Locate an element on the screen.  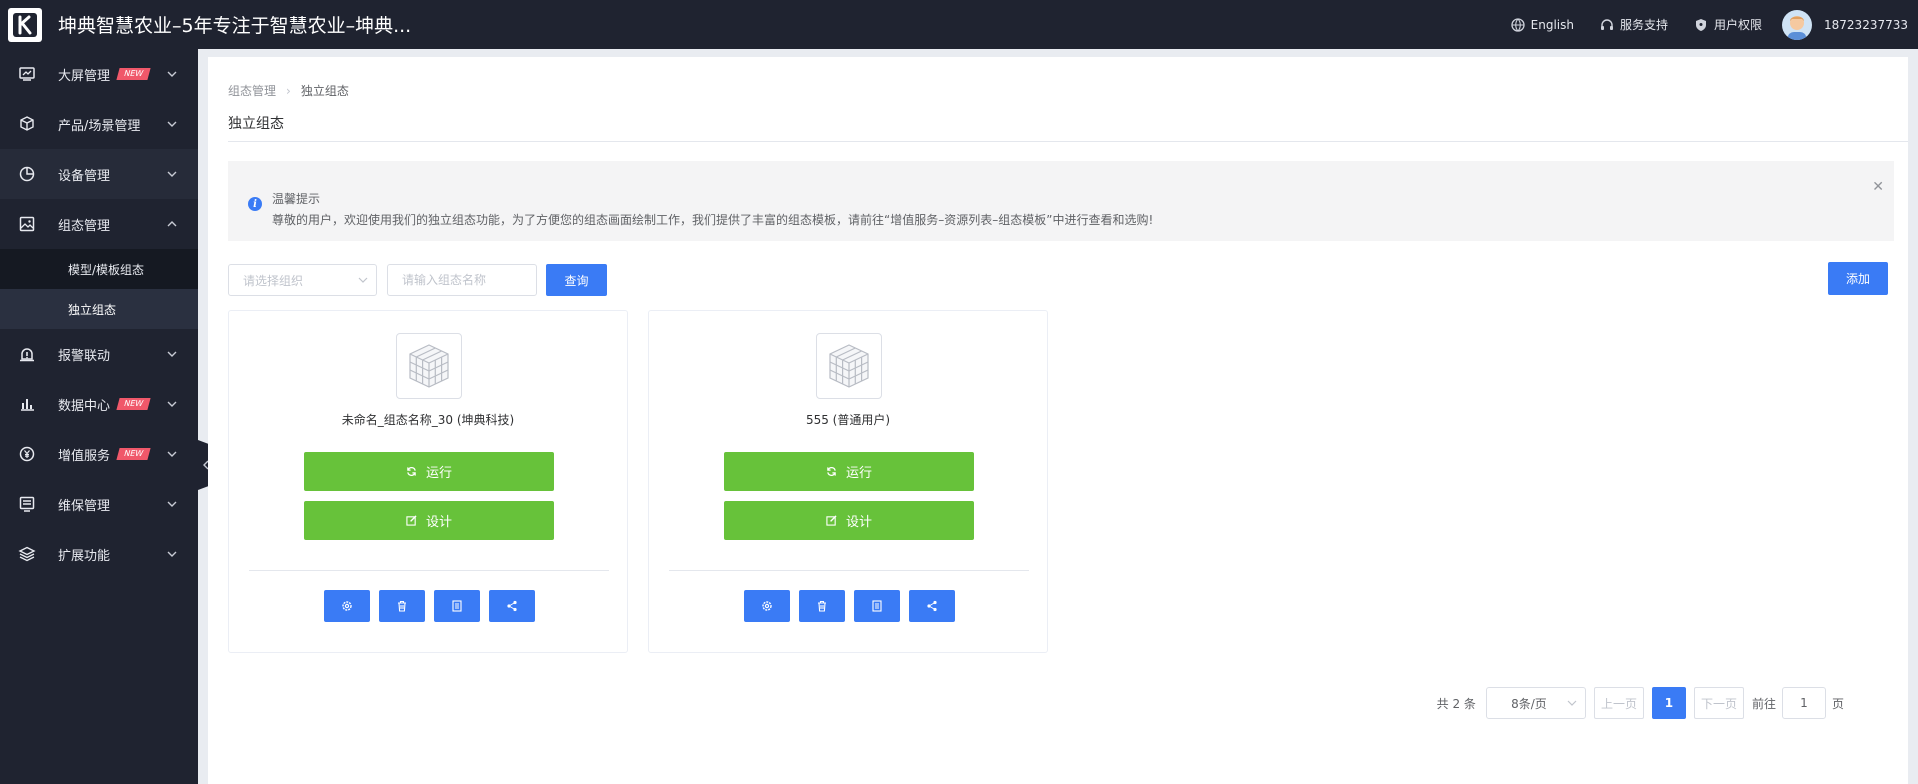
config-card: 未命名_组态名称_30 (坤典科技) 运行 设计 is located at coordinates (428, 481).